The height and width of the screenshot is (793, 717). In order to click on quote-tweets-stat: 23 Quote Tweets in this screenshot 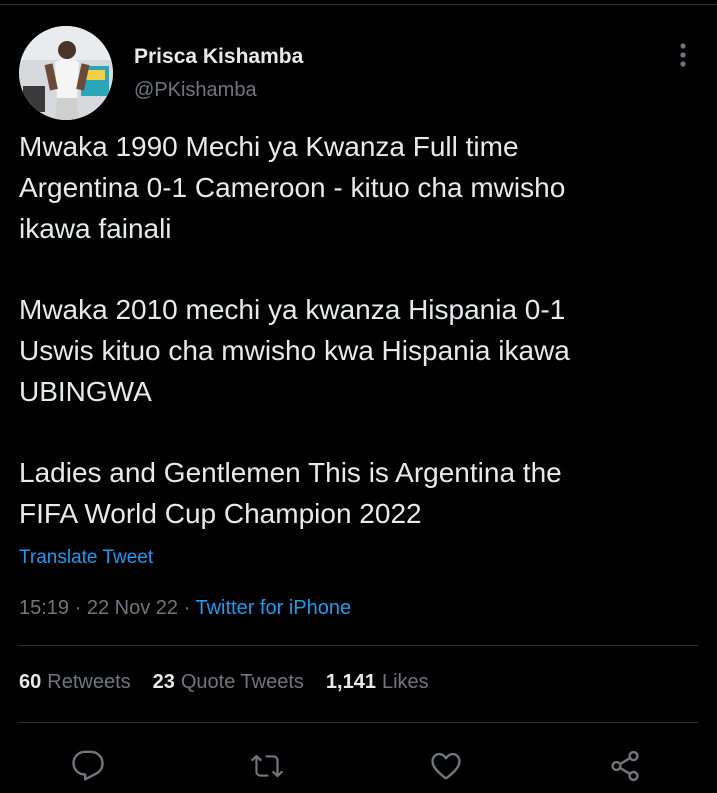, I will do `click(228, 682)`.